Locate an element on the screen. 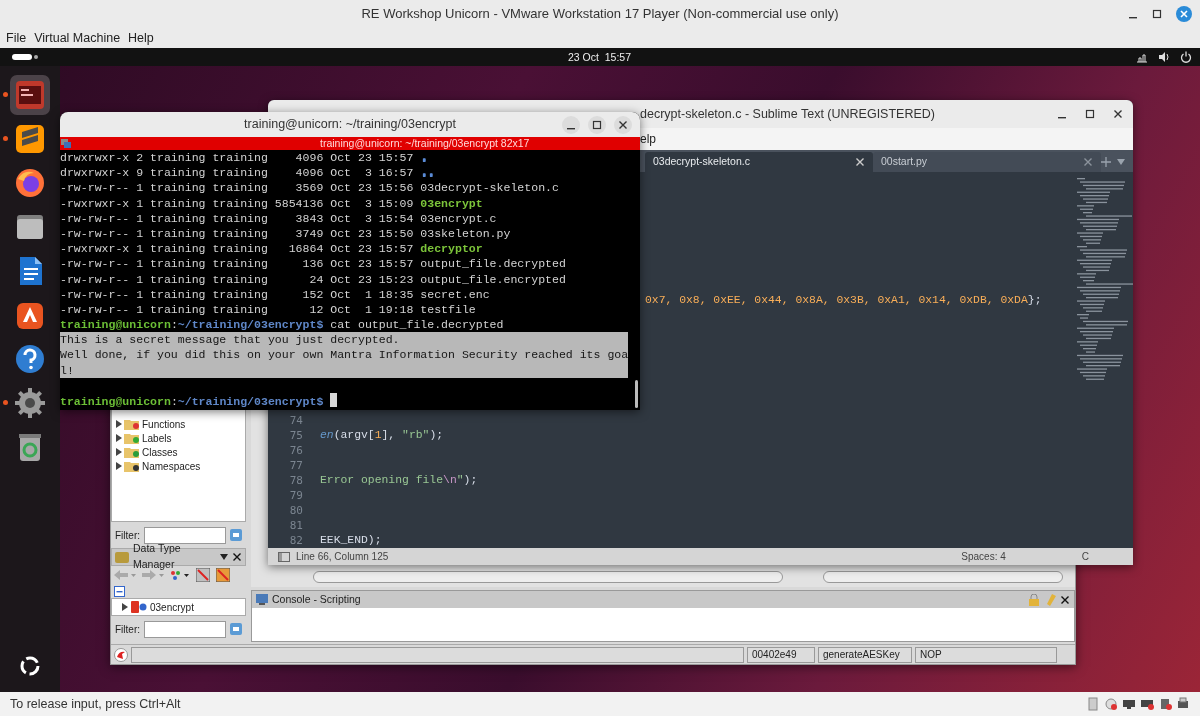 The image size is (1200, 716). menu-item: Help is located at coordinates (141, 38).